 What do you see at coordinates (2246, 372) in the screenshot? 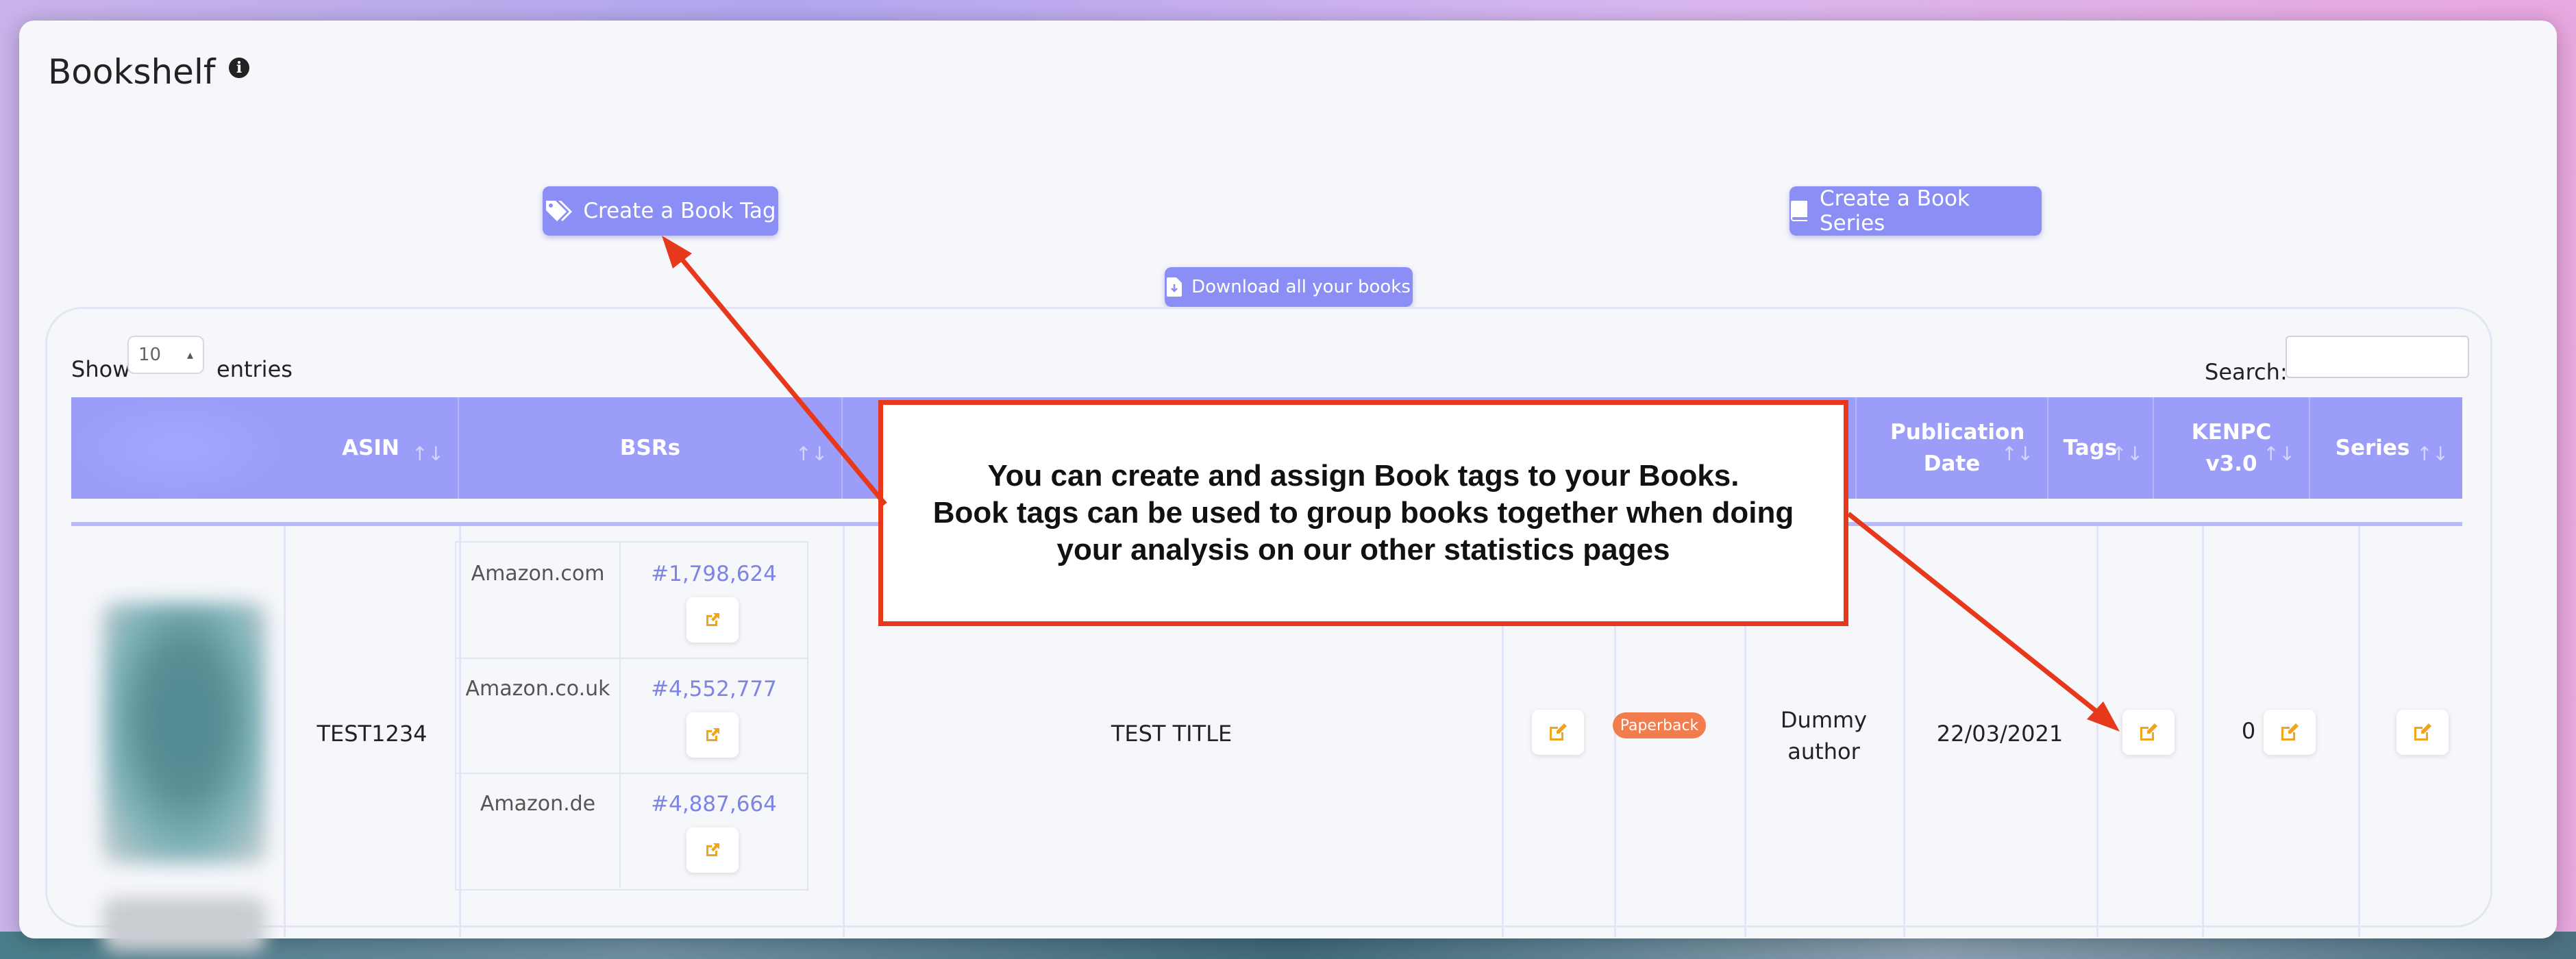
I see `search-label: Search:` at bounding box center [2246, 372].